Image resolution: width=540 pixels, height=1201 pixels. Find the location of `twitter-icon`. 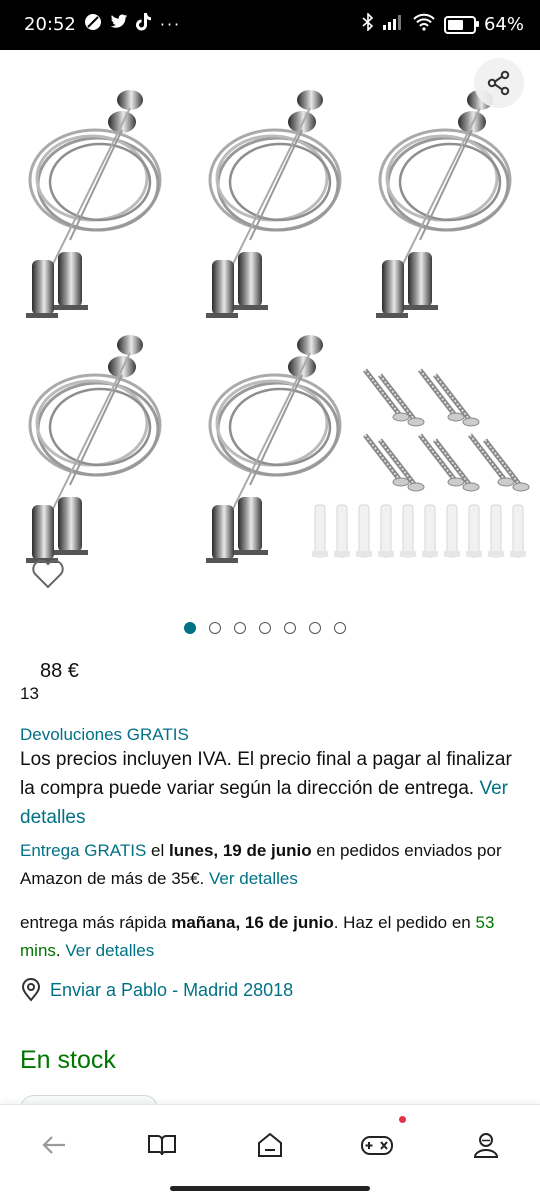

twitter-icon is located at coordinates (119, 24).